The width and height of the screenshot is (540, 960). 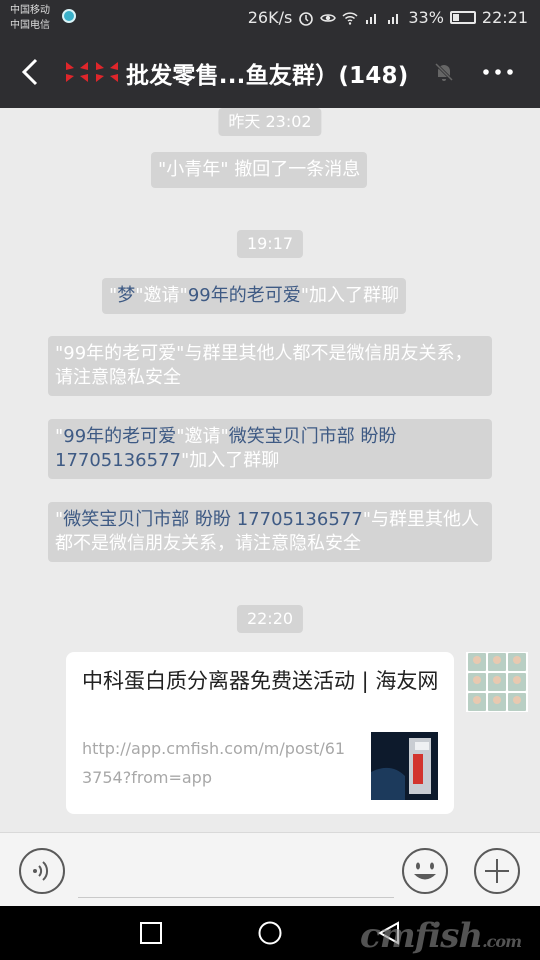 I want to click on timestamp-1: 昨天 23:02, so click(x=270, y=122).